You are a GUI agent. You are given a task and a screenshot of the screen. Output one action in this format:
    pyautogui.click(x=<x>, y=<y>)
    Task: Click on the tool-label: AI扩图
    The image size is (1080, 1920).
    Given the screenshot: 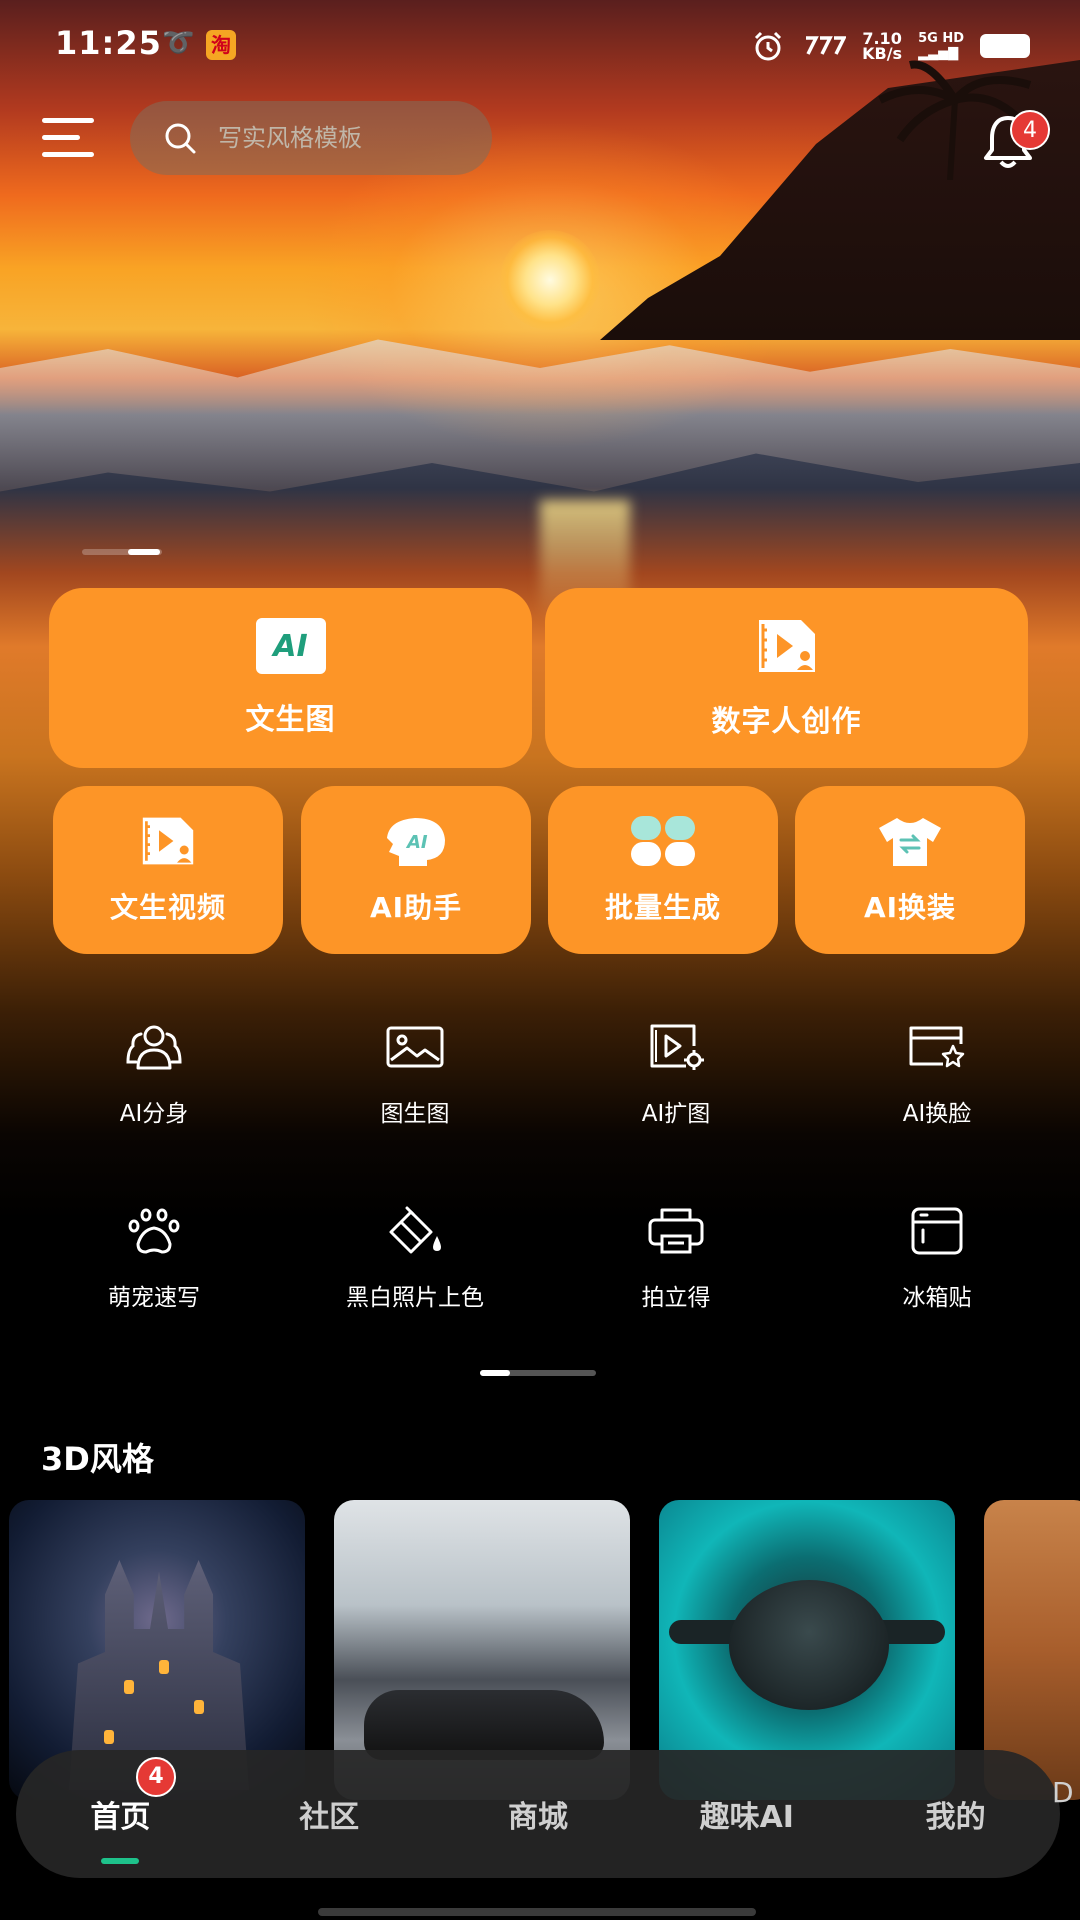 What is the action you would take?
    pyautogui.click(x=676, y=1114)
    